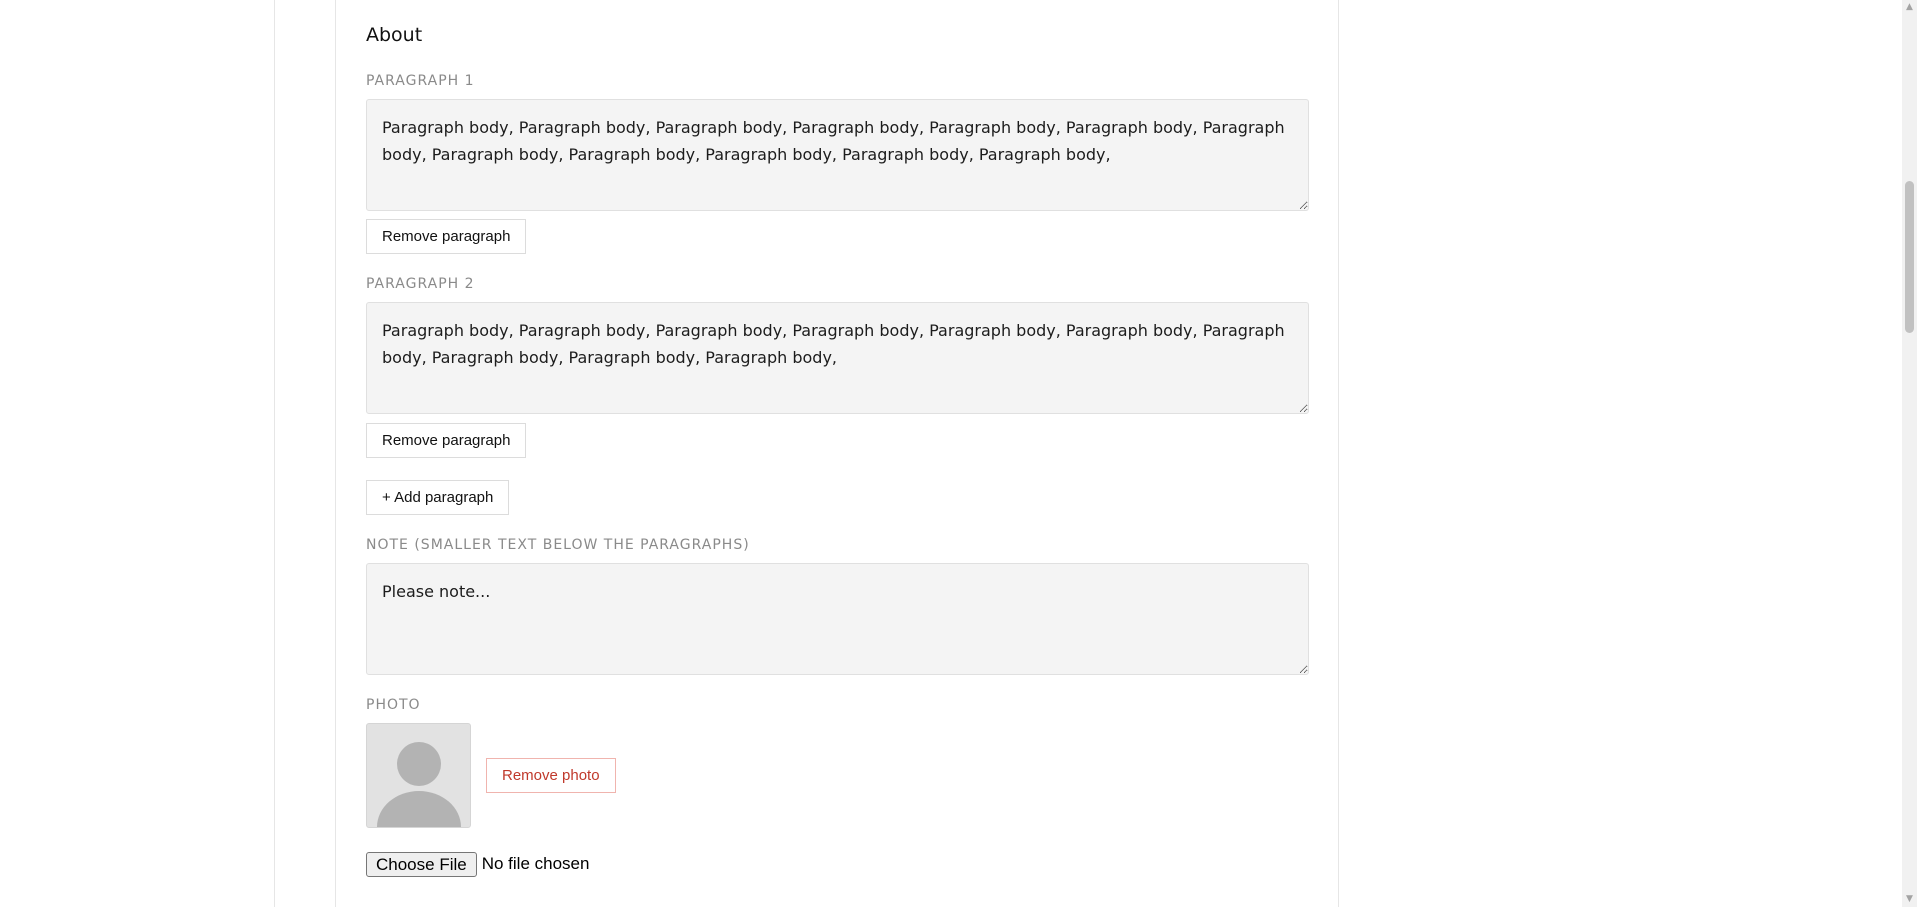 This screenshot has width=1917, height=907. I want to click on paragraph-1-label: Paragraph 1, so click(420, 81).